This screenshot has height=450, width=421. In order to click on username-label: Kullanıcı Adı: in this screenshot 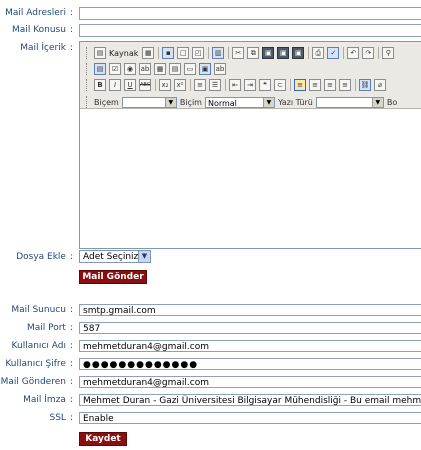, I will do `click(42, 346)`.